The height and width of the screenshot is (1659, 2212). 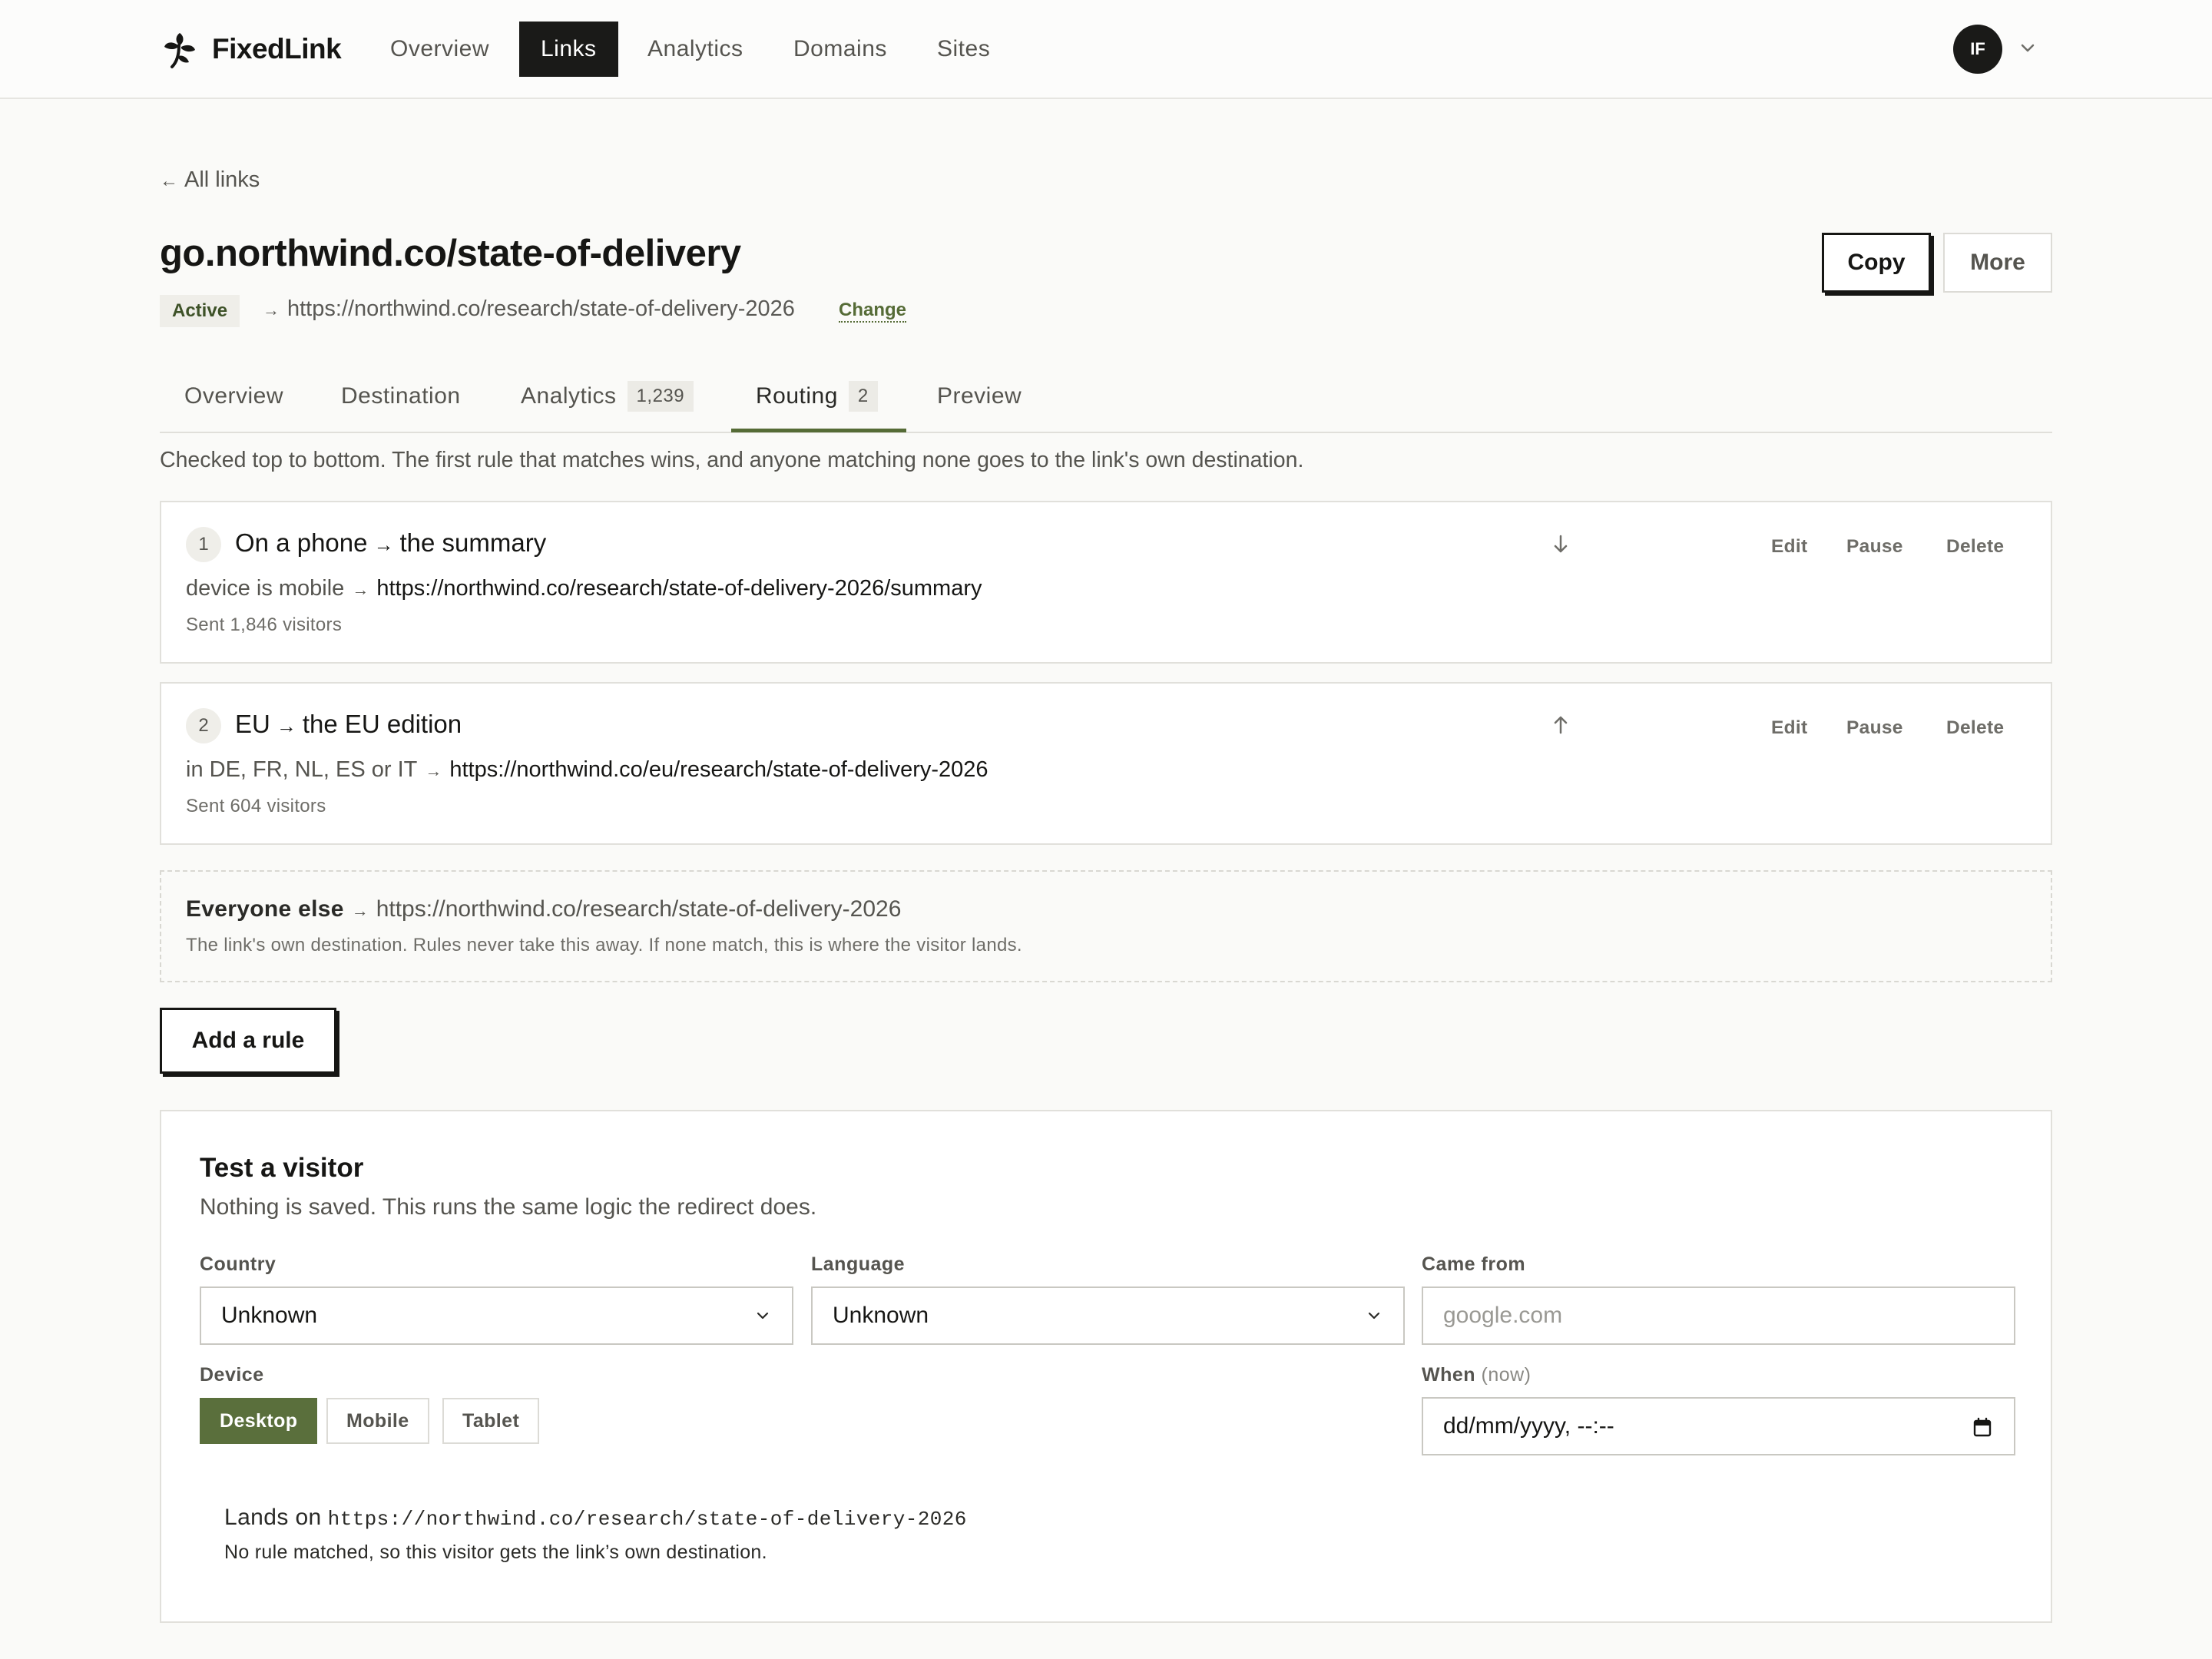 What do you see at coordinates (491, 1421) in the screenshot?
I see `device-option-tablet: Tablet` at bounding box center [491, 1421].